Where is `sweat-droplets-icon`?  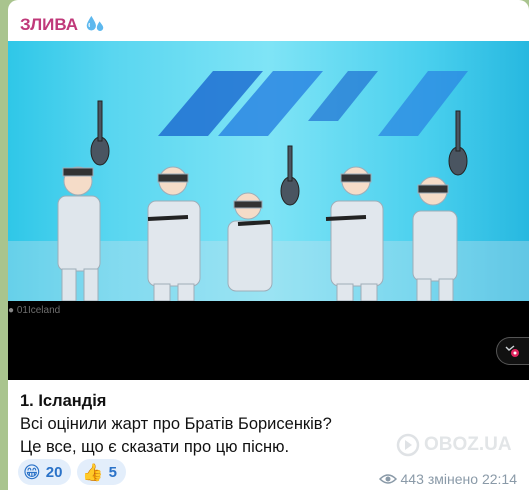
sweat-droplets-icon is located at coordinates (95, 23).